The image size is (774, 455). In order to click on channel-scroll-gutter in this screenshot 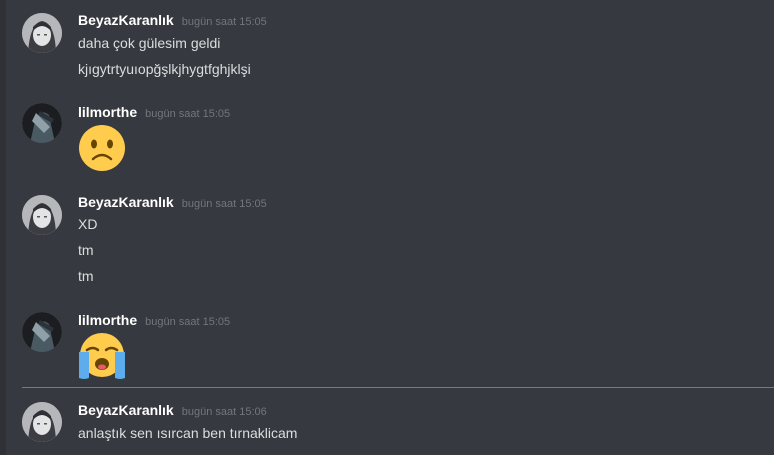, I will do `click(3, 227)`.